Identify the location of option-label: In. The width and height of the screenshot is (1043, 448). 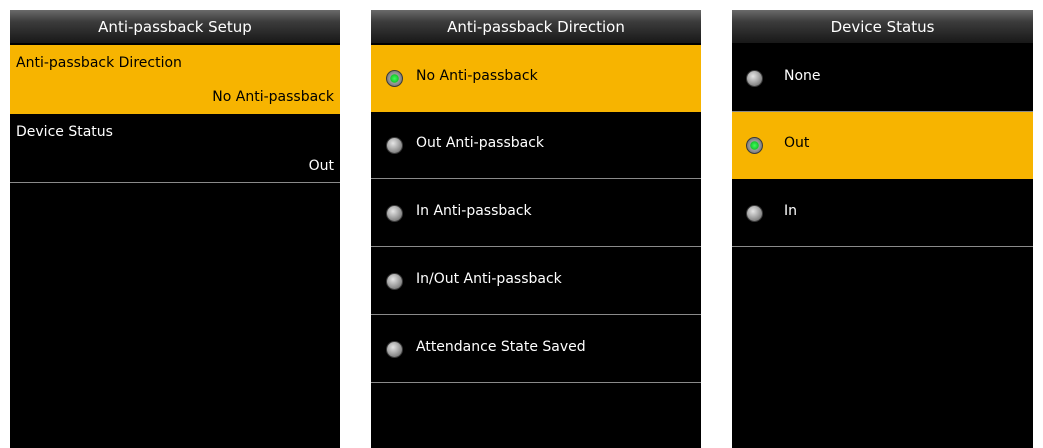
(791, 211).